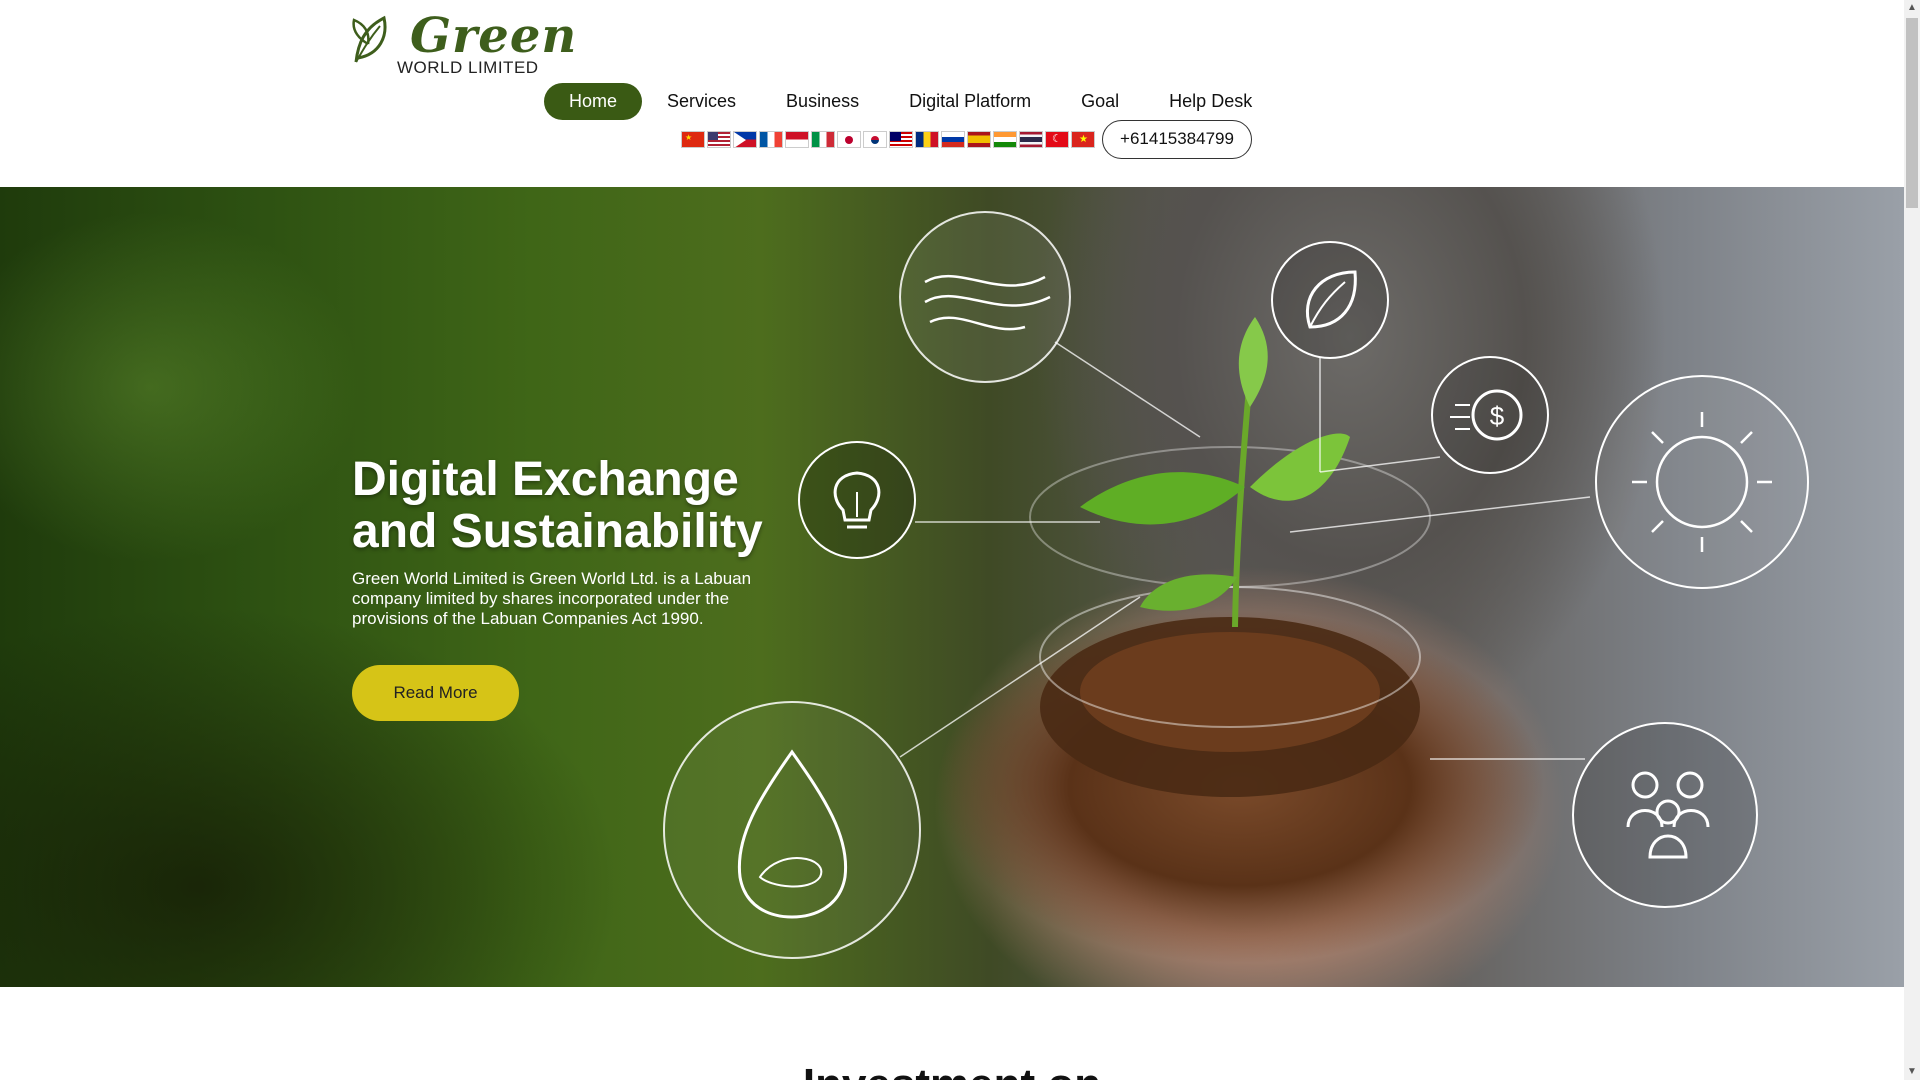 The width and height of the screenshot is (1920, 1080). What do you see at coordinates (745, 139) in the screenshot?
I see `philippines-flag-icon` at bounding box center [745, 139].